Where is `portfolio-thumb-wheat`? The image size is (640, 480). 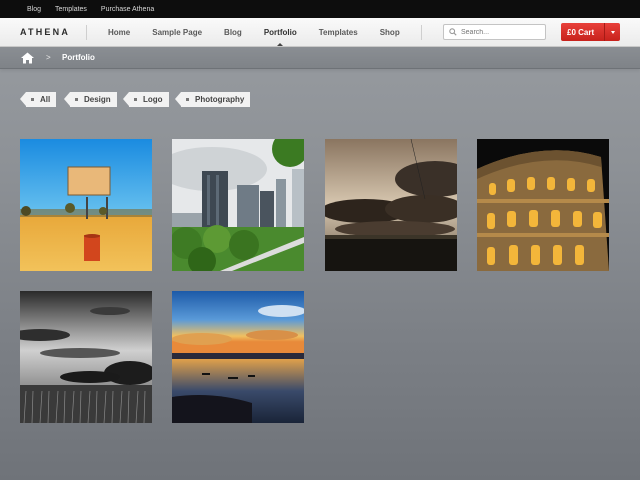
portfolio-thumb-wheat is located at coordinates (86, 357).